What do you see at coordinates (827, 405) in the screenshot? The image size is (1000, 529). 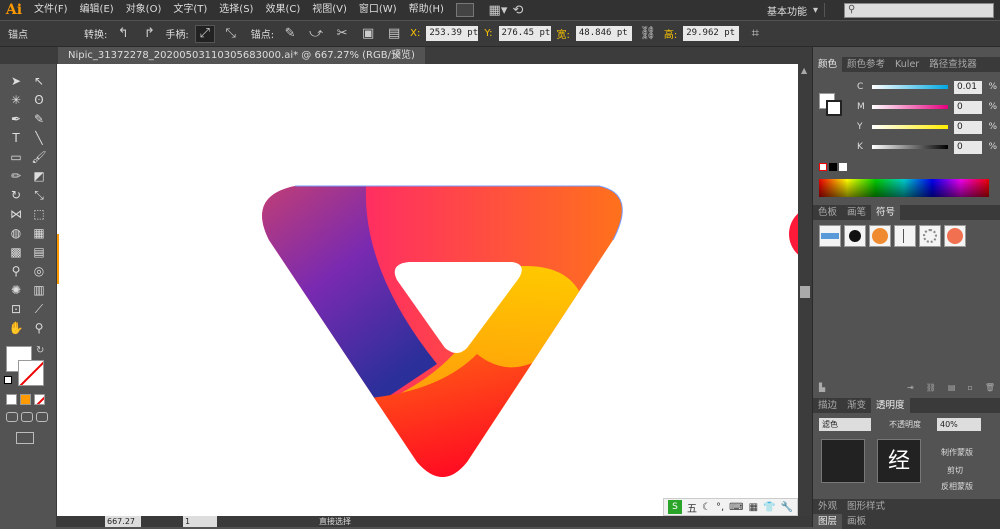 I see `tab-stroke: 描边` at bounding box center [827, 405].